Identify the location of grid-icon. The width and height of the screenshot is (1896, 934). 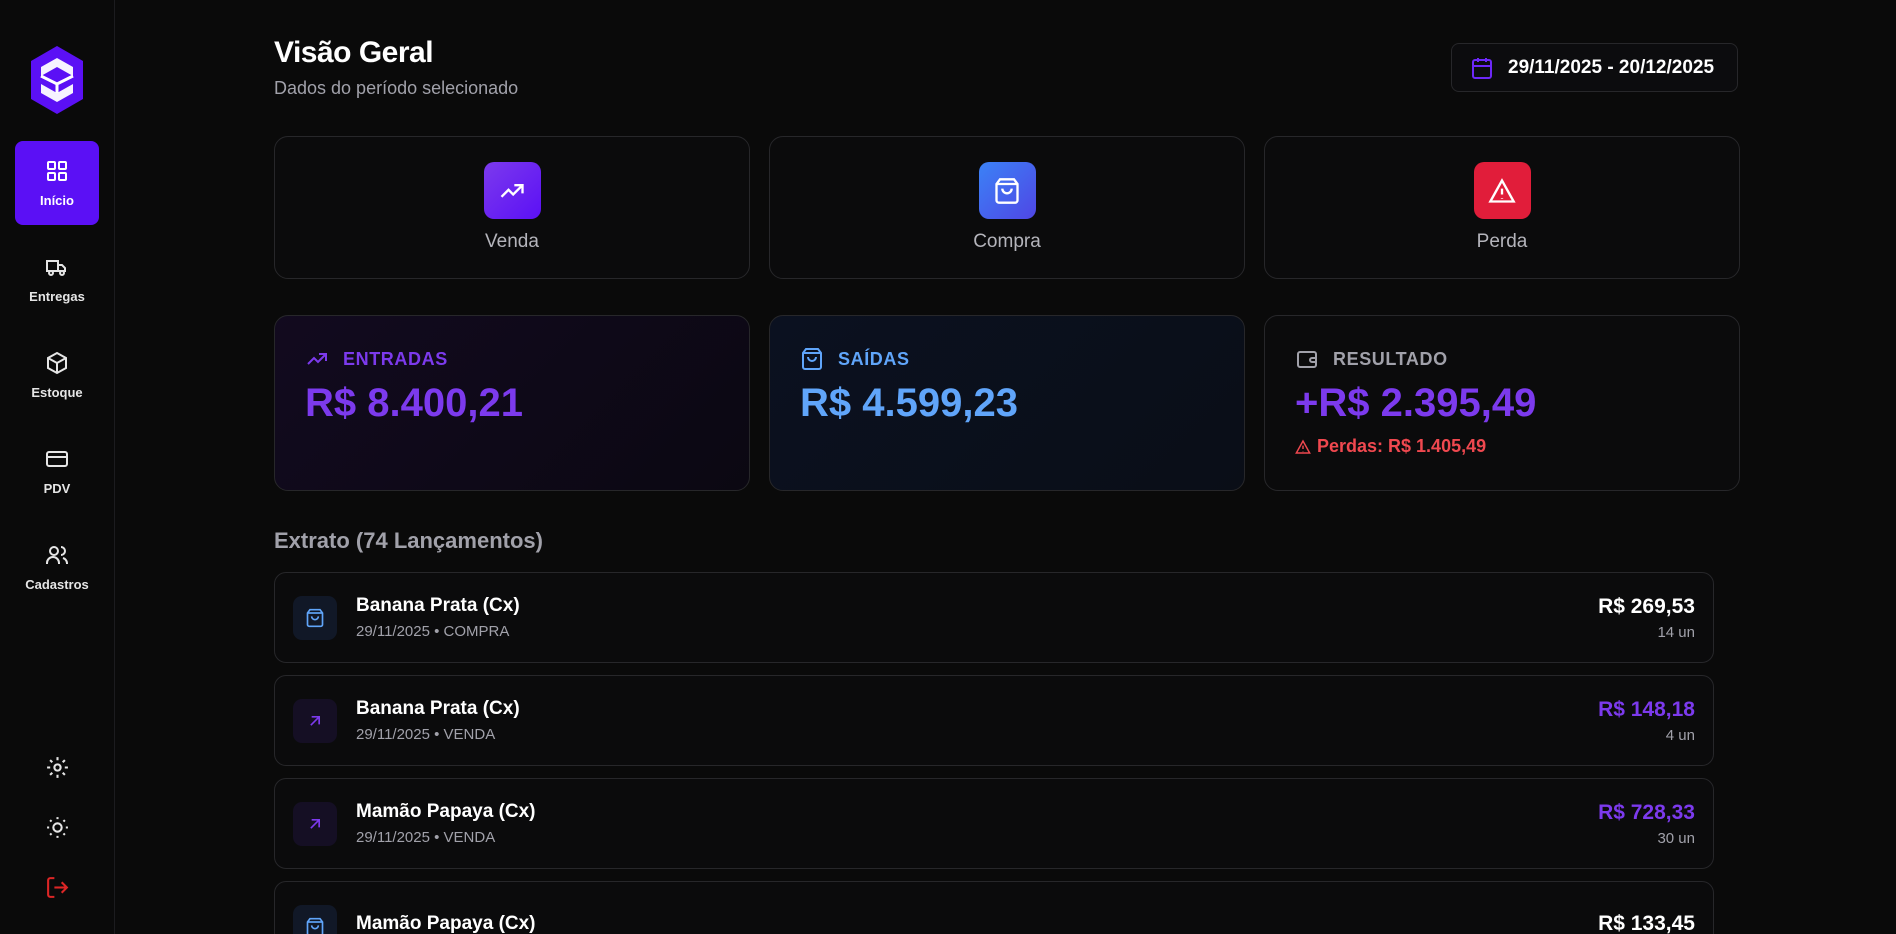
(57, 170).